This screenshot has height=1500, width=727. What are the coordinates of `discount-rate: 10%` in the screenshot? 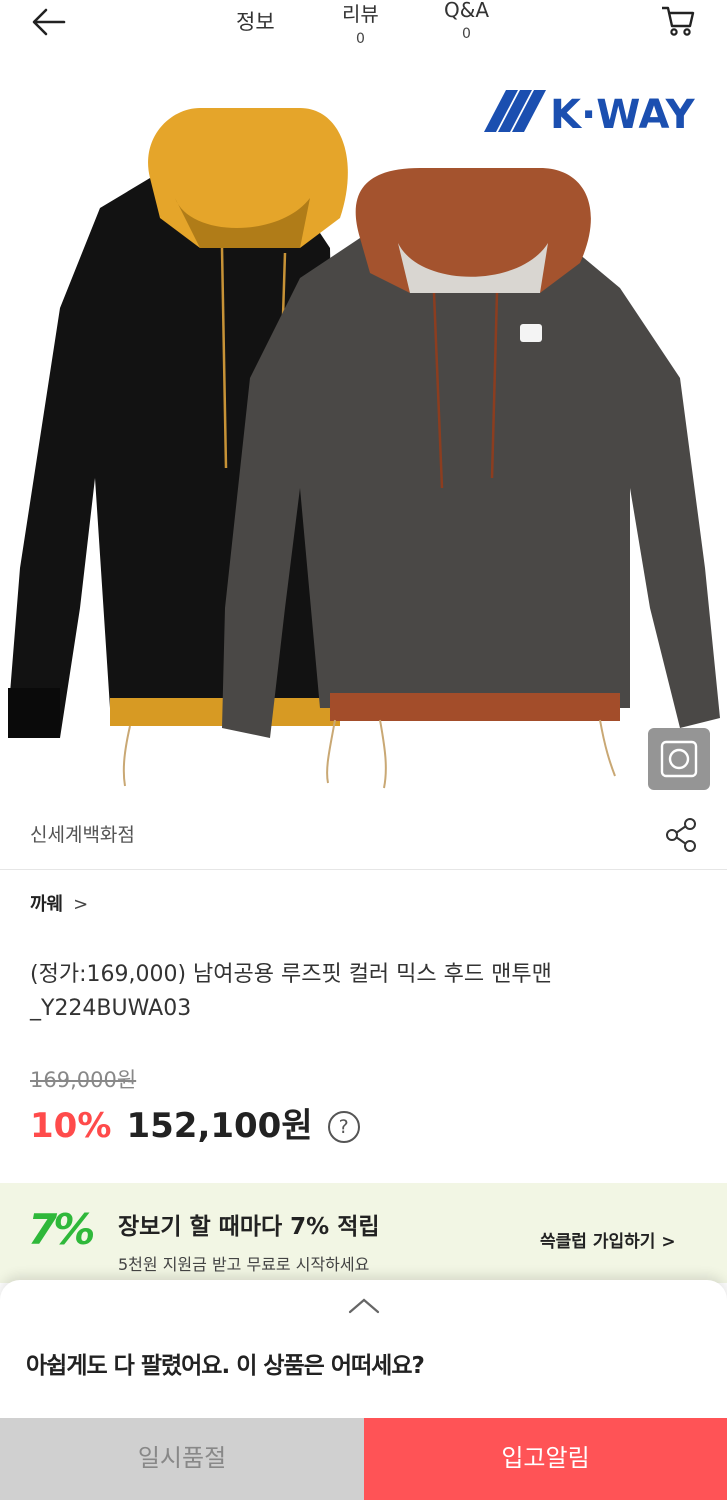 It's located at (71, 1126).